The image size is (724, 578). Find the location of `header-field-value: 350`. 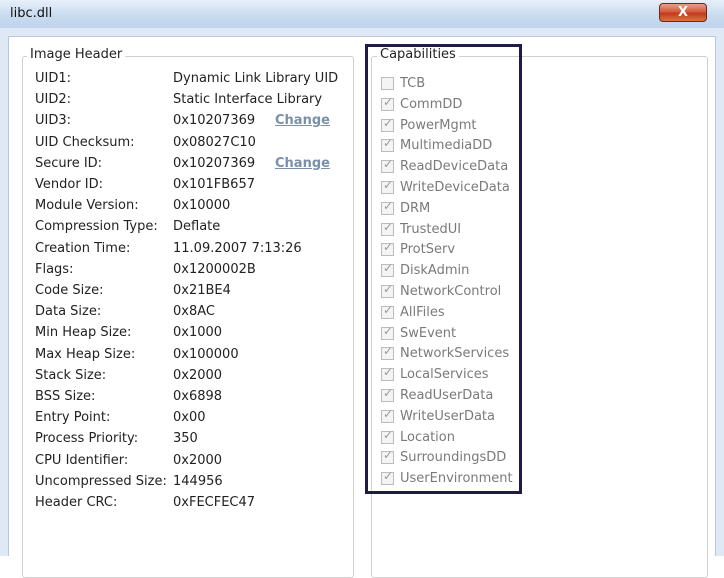

header-field-value: 350 is located at coordinates (185, 439).